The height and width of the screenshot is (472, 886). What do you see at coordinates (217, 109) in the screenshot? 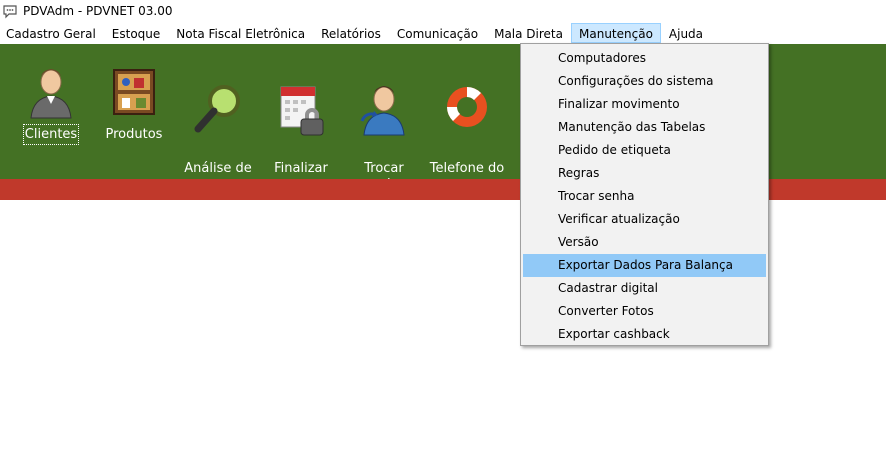
I see `magnifier-icon` at bounding box center [217, 109].